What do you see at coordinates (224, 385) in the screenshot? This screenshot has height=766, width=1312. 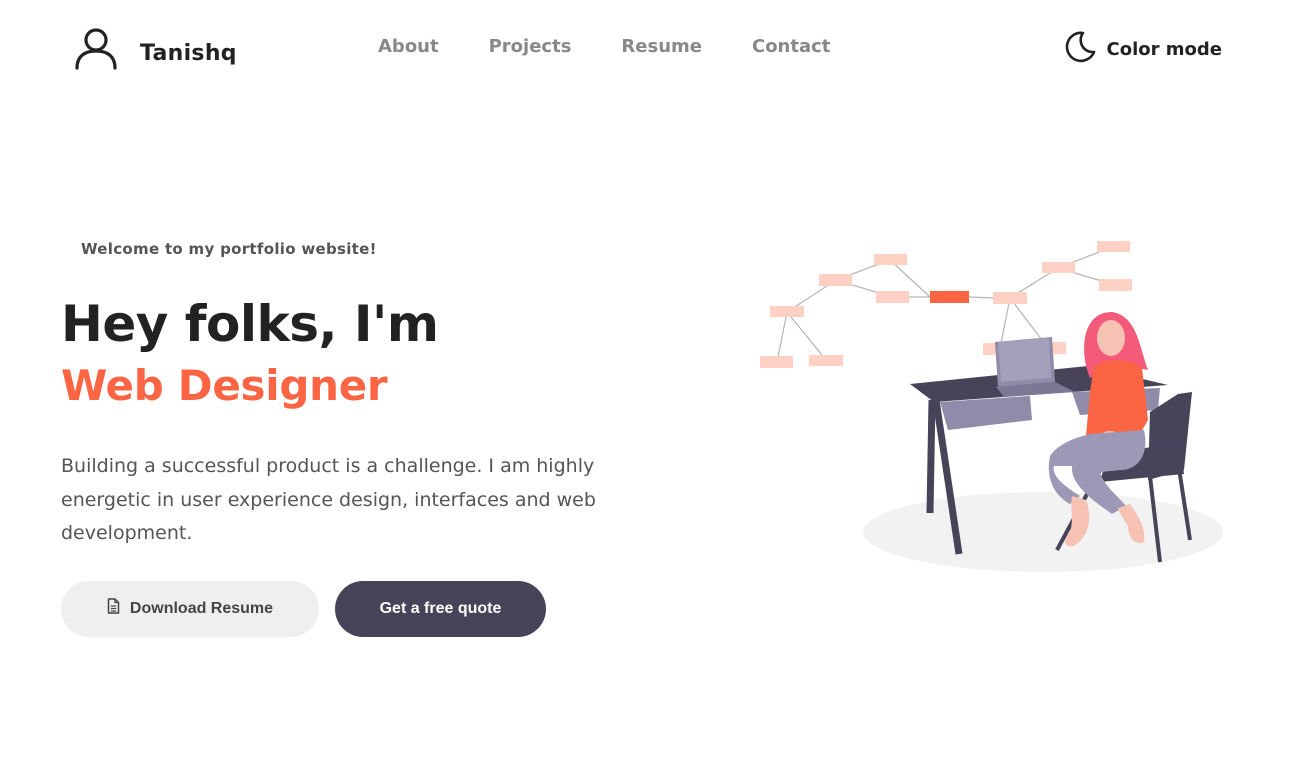 I see `hero-role: Web Designer` at bounding box center [224, 385].